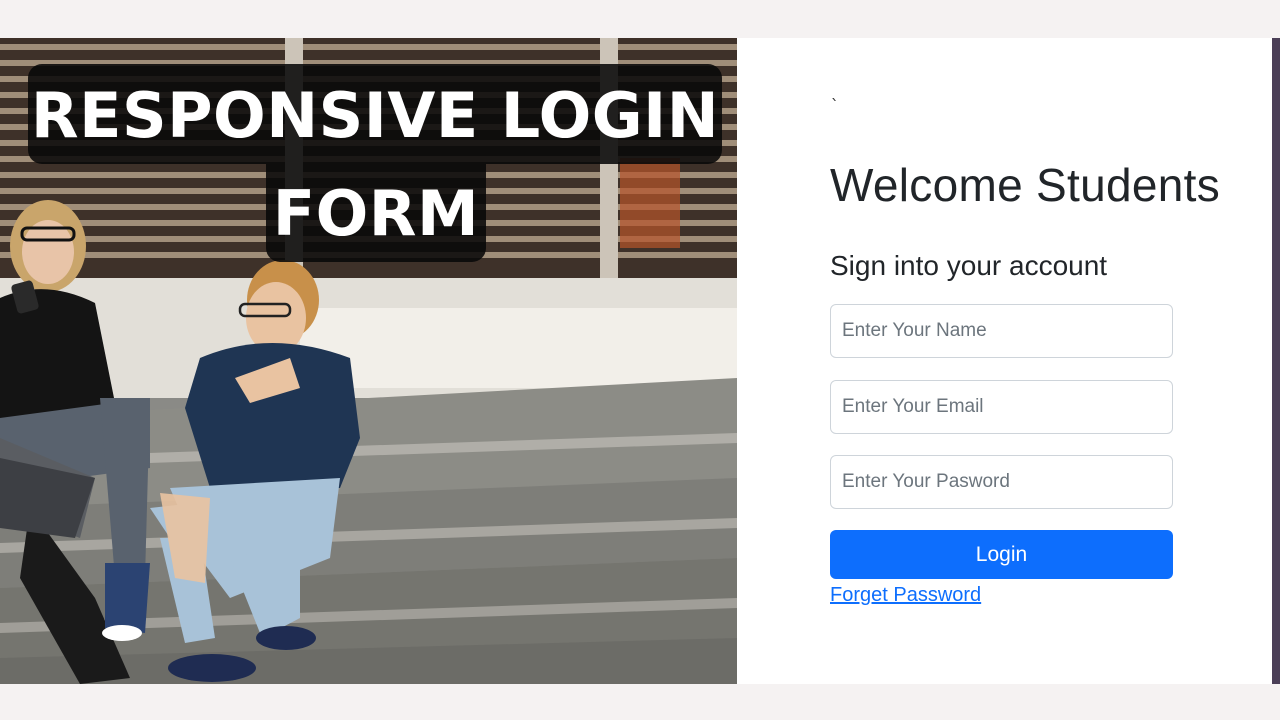  What do you see at coordinates (905, 595) in the screenshot?
I see `forget-password-link: Forget Password` at bounding box center [905, 595].